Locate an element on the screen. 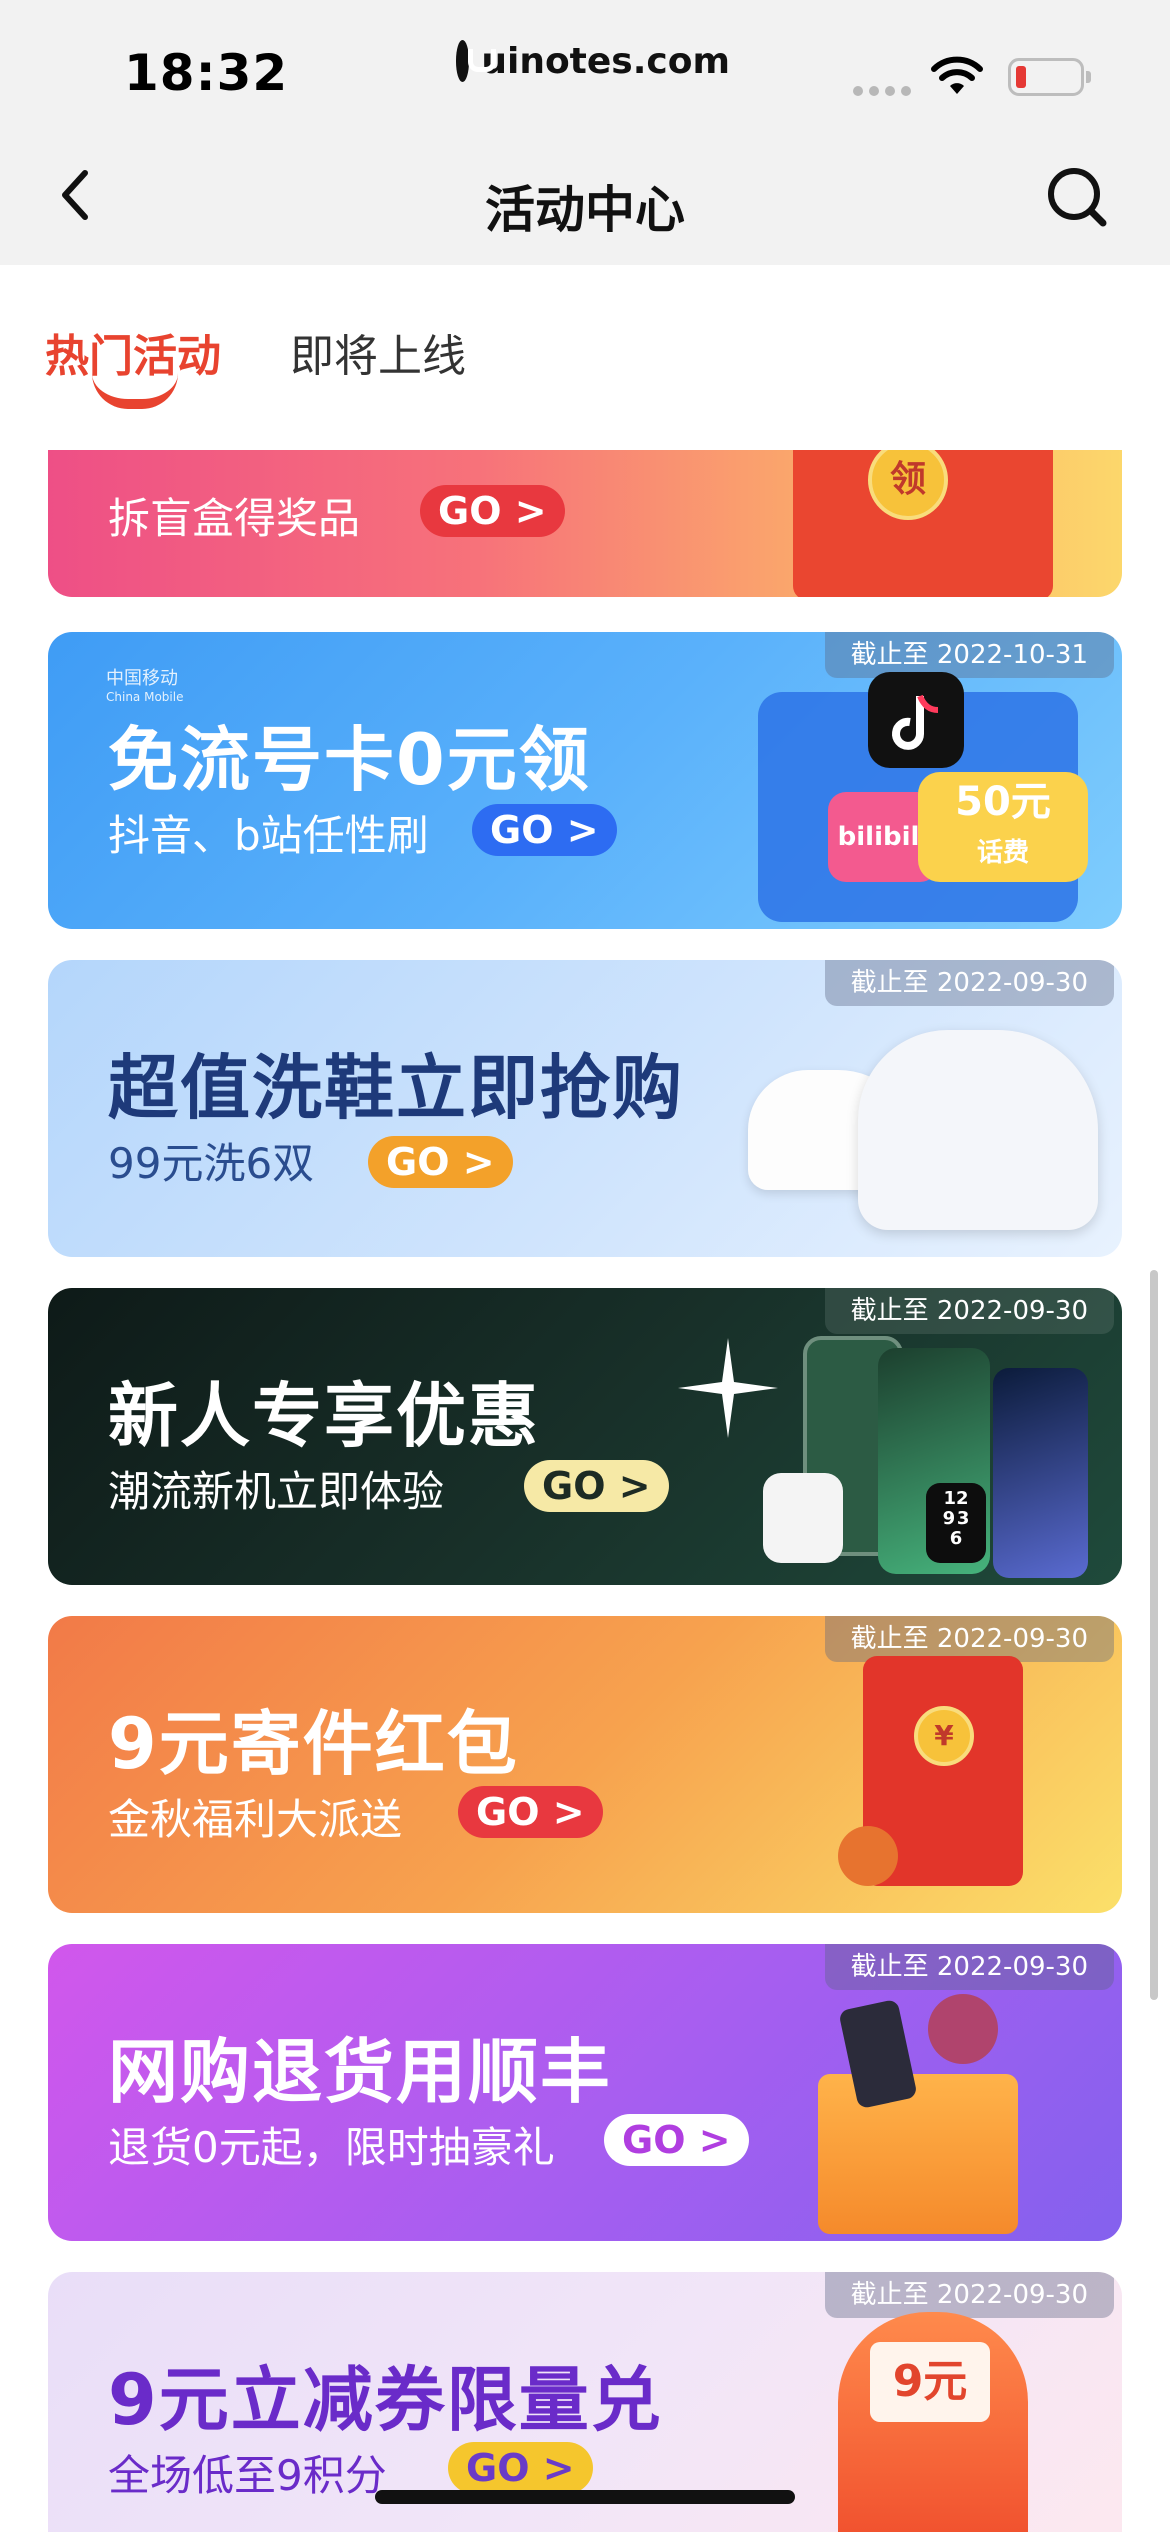 Image resolution: width=1170 pixels, height=2532 pixels. banner-subtitle: 99元洗6双 is located at coordinates (211, 1163).